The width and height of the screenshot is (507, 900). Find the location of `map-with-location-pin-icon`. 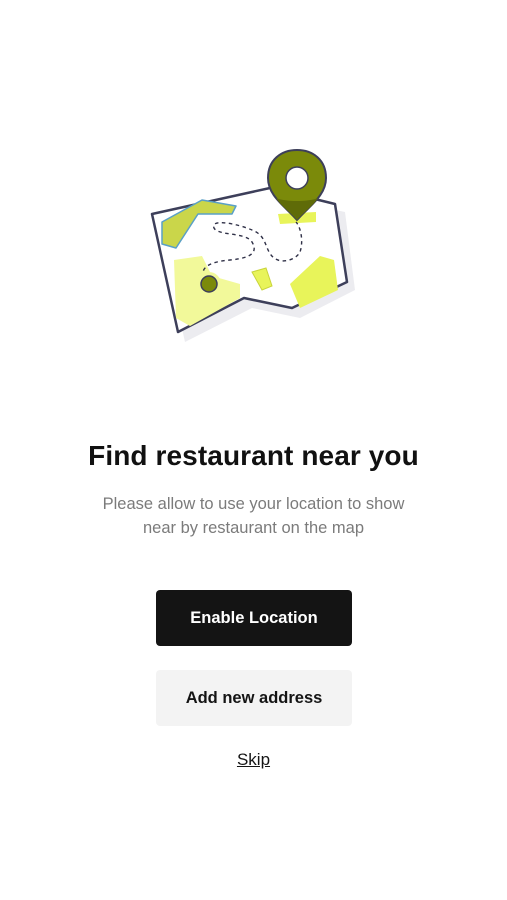

map-with-location-pin-icon is located at coordinates (255, 250).